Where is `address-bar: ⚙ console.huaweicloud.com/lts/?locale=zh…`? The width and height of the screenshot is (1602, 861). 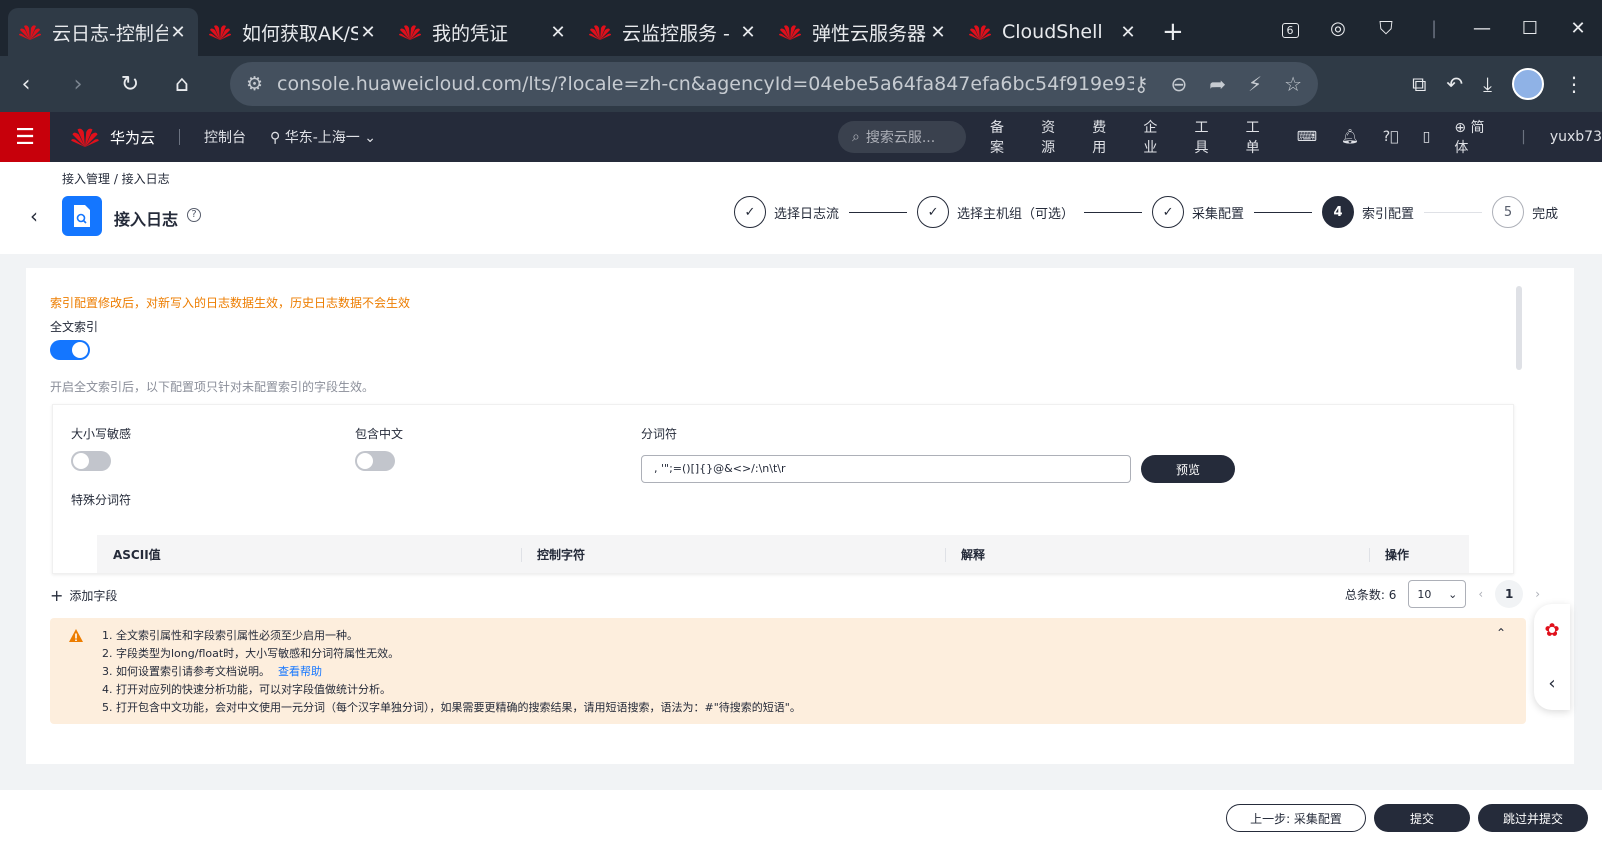
address-bar: ⚙ console.huaweicloud.com/lts/?locale=zh… is located at coordinates (774, 84).